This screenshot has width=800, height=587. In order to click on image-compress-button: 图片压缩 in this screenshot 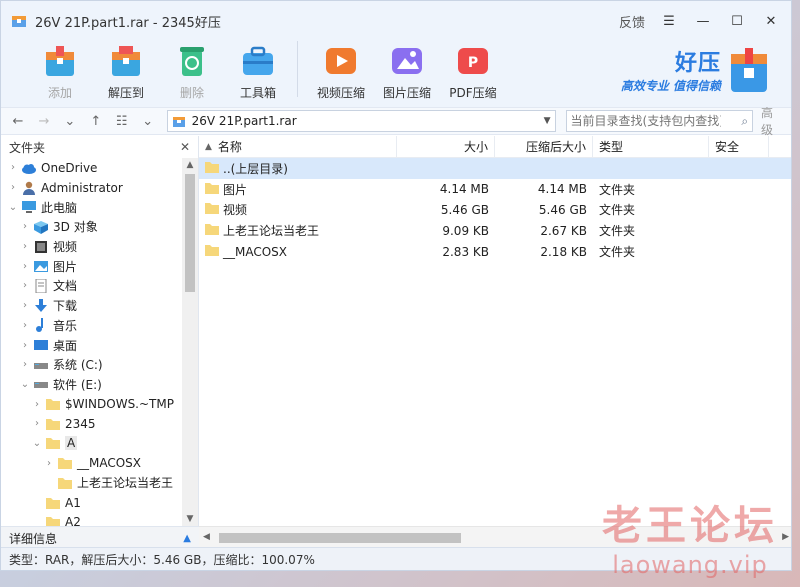, I will do `click(407, 71)`.